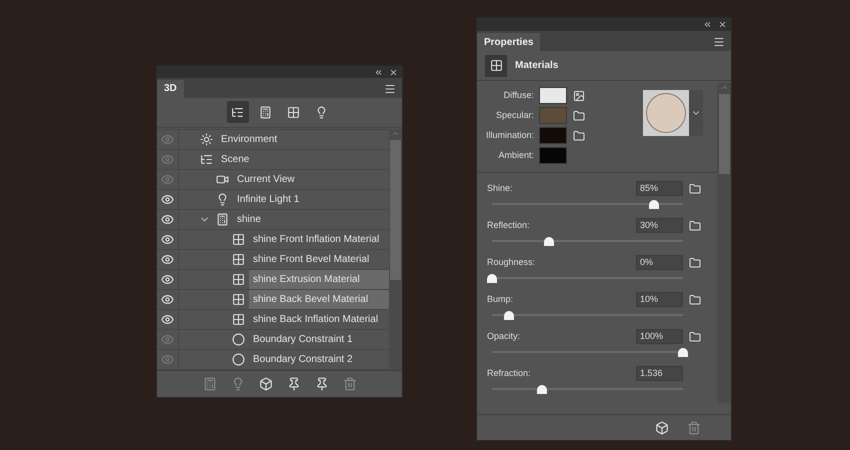 The image size is (850, 450). I want to click on slider-label: Opacity:, so click(504, 336).